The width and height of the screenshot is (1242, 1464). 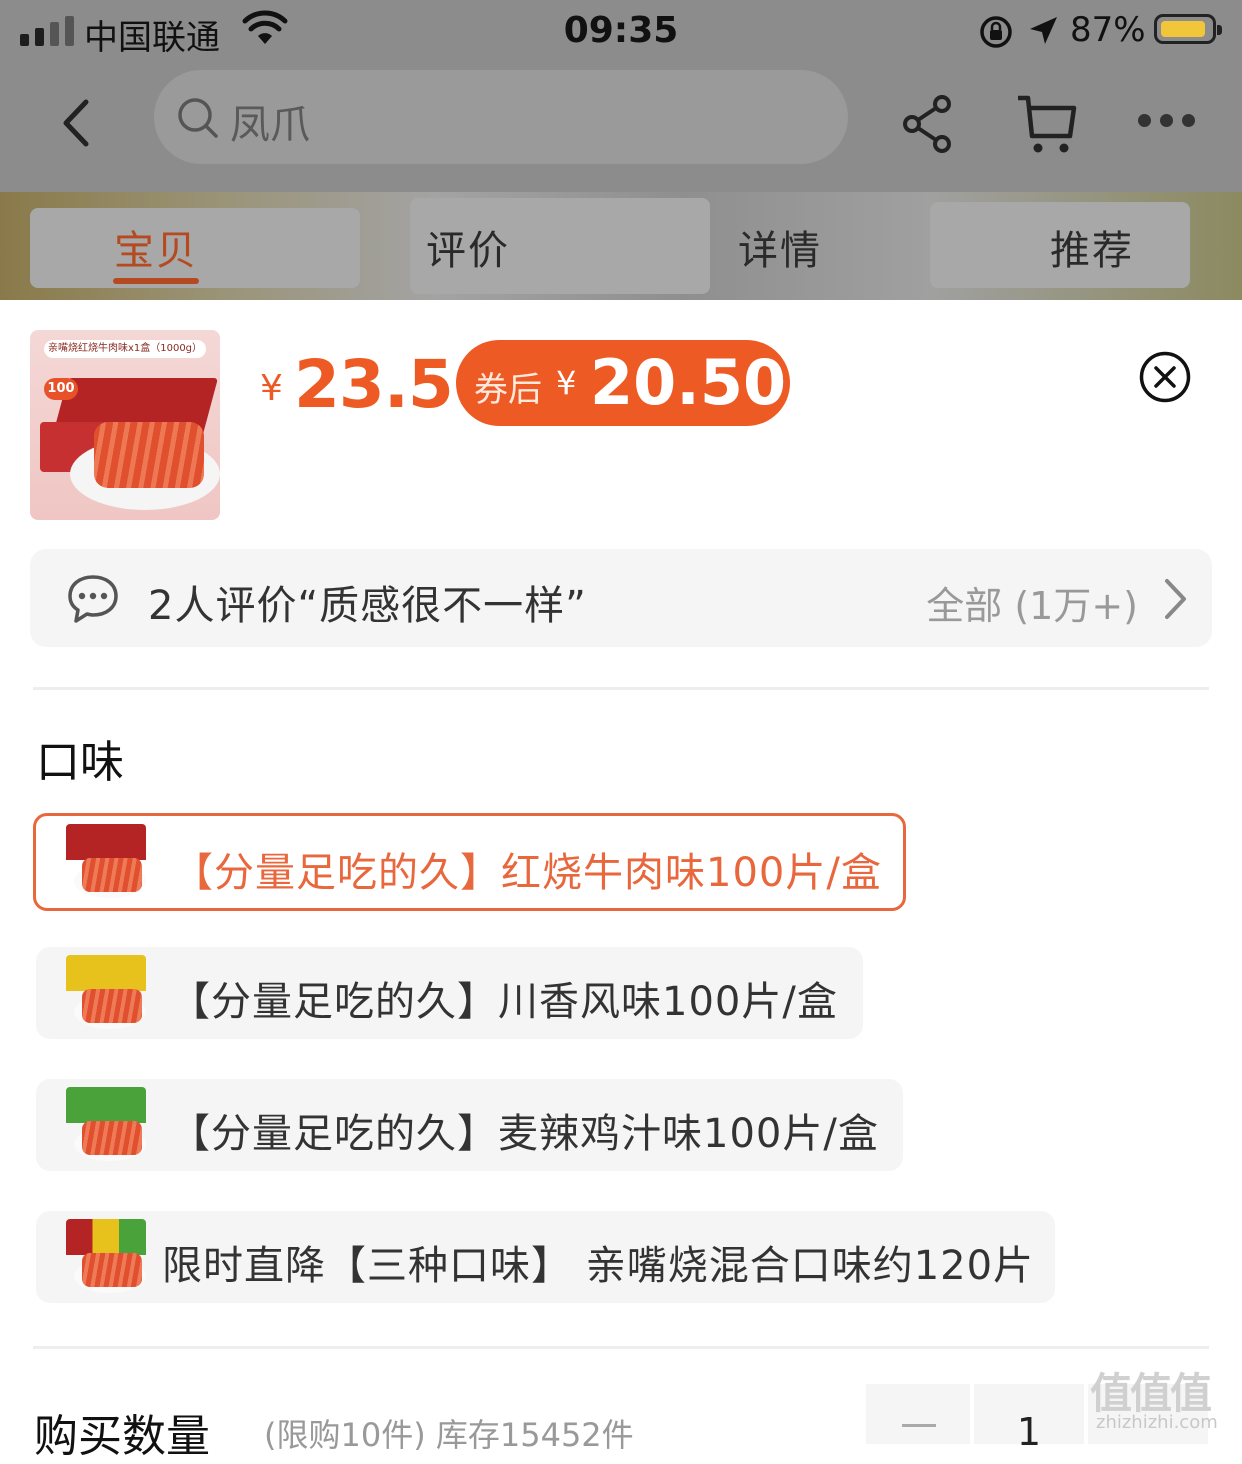 I want to click on flavor-option-spicy-chicken: 【分量足吃的久】麦辣鸡汁味100片/盒, so click(x=469, y=1125).